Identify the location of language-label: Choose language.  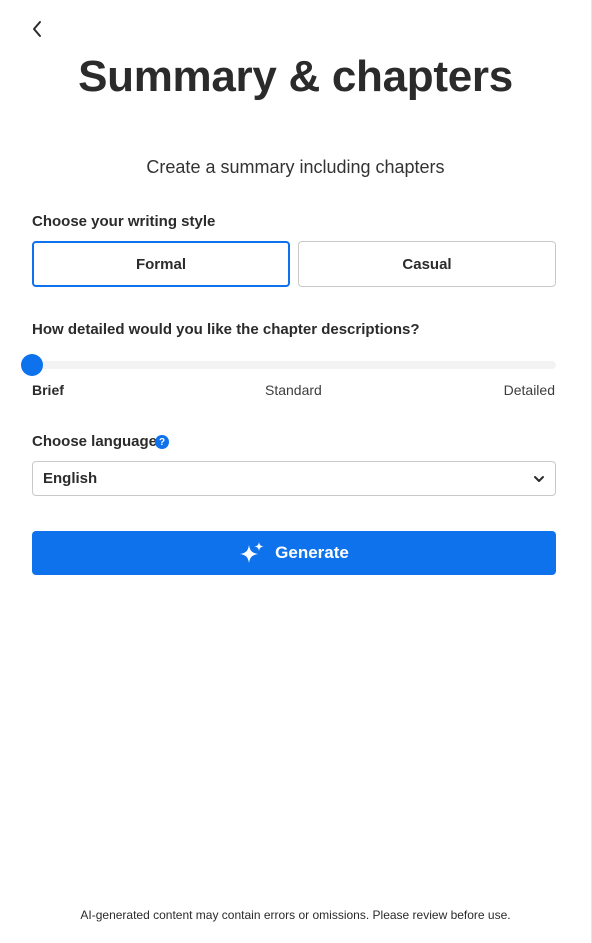
(95, 441).